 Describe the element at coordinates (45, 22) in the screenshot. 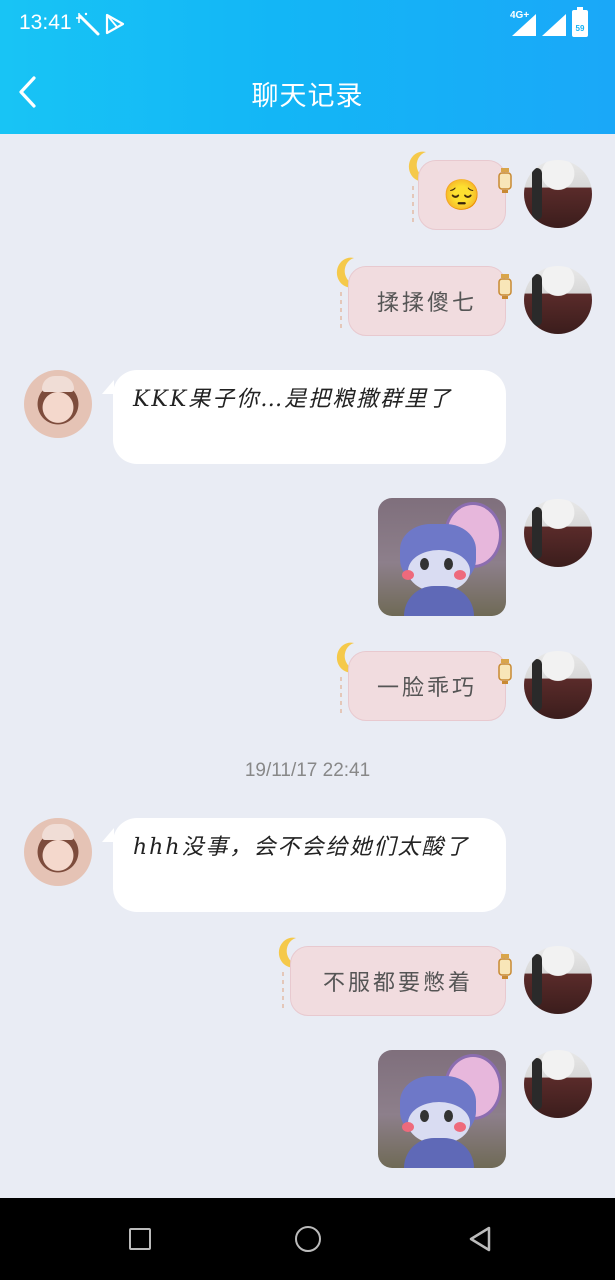

I see `status-time: 13:41` at that location.